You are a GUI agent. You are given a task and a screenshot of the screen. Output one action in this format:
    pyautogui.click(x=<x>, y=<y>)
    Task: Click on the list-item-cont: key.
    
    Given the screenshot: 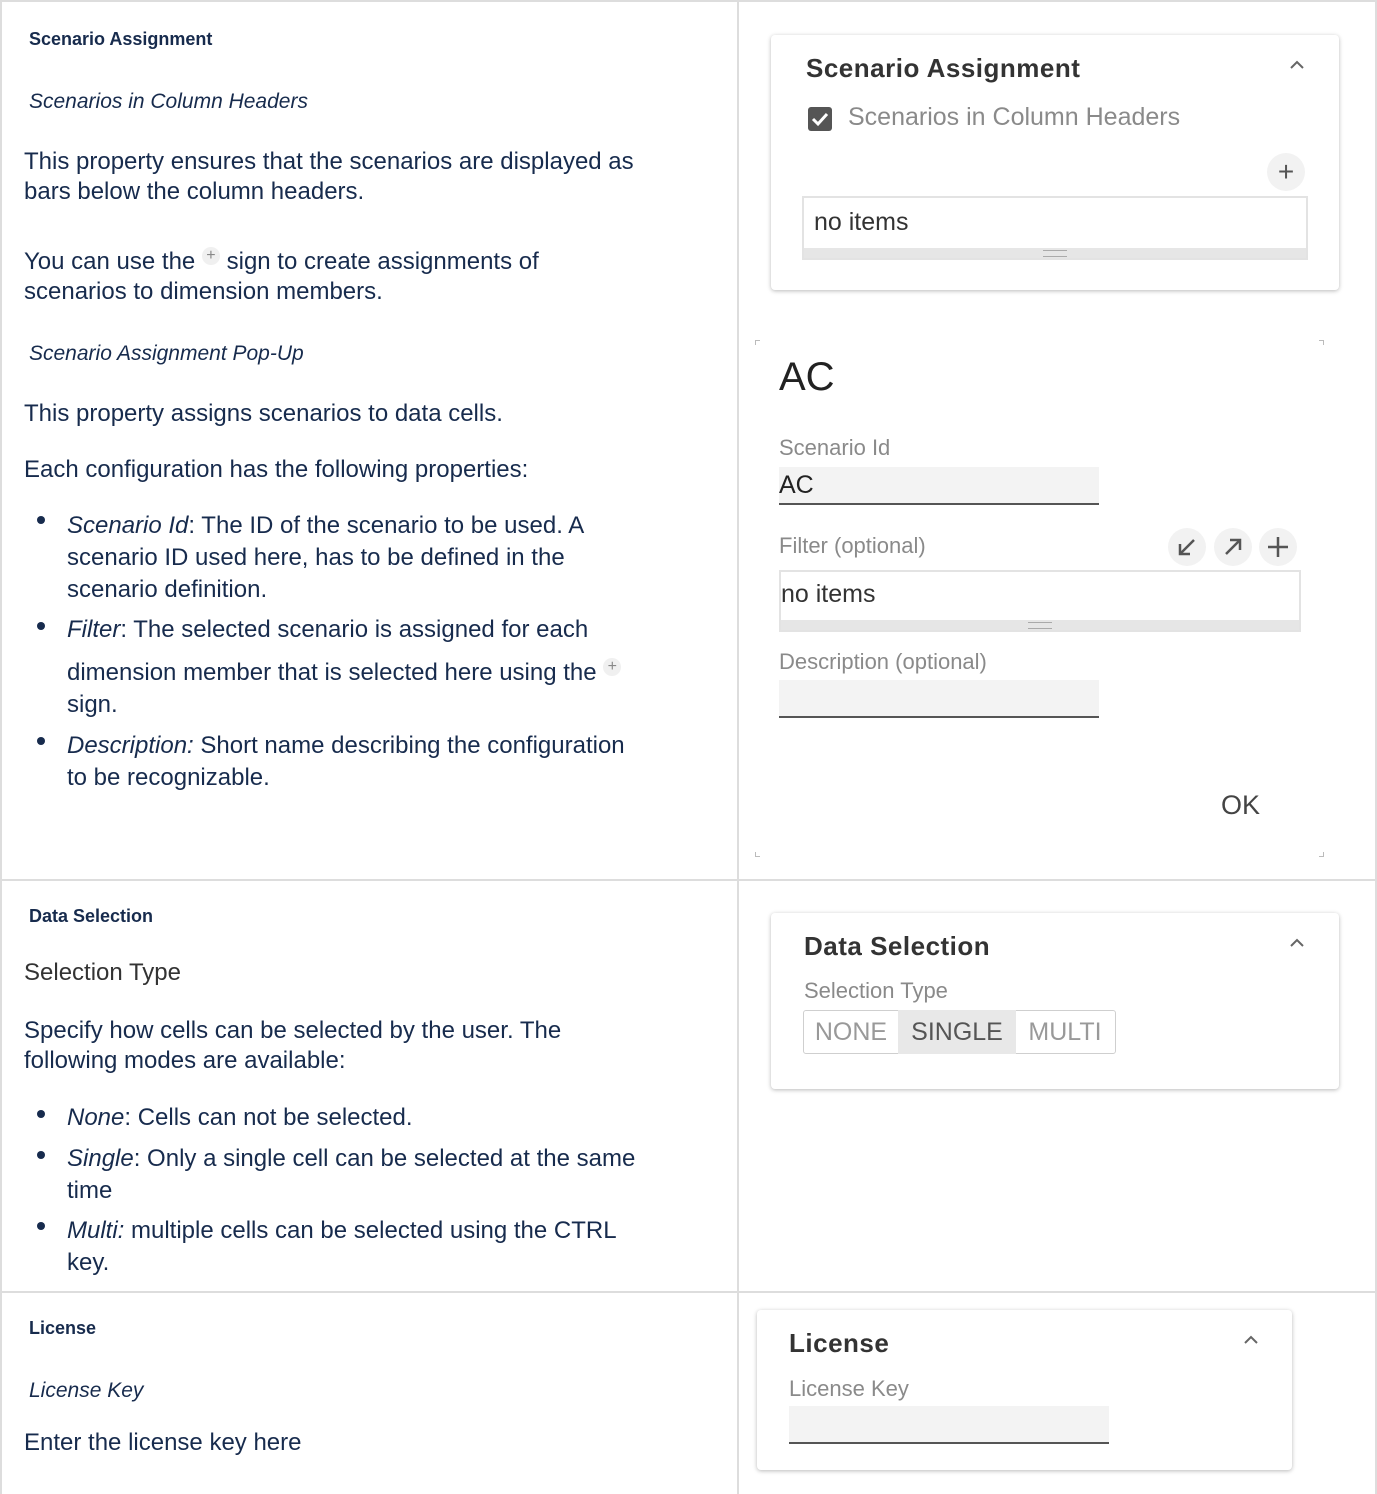 What is the action you would take?
    pyautogui.click(x=88, y=1262)
    